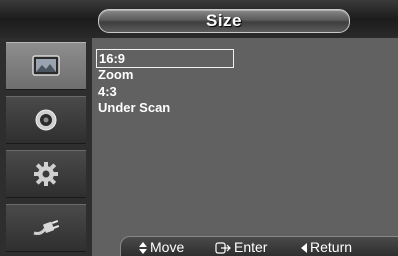 The image size is (398, 256). I want to click on move-label: Move, so click(167, 247).